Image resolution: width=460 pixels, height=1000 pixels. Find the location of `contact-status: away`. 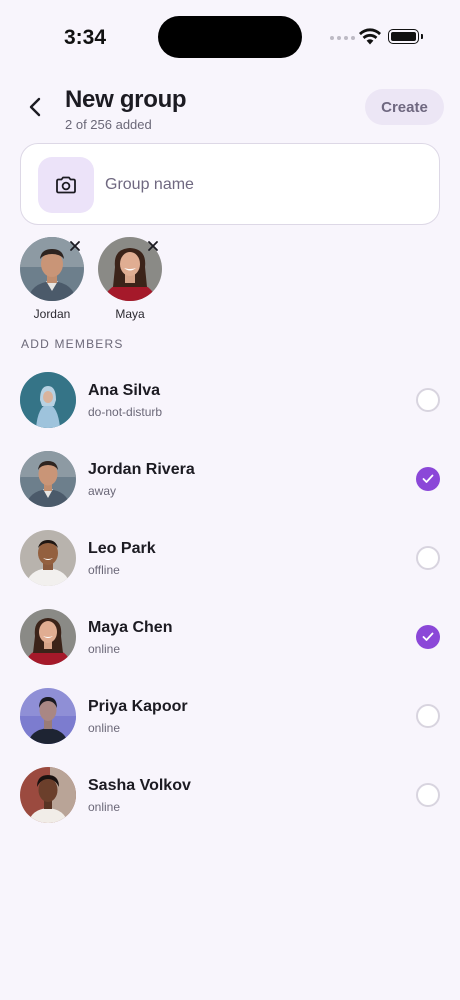

contact-status: away is located at coordinates (102, 491).